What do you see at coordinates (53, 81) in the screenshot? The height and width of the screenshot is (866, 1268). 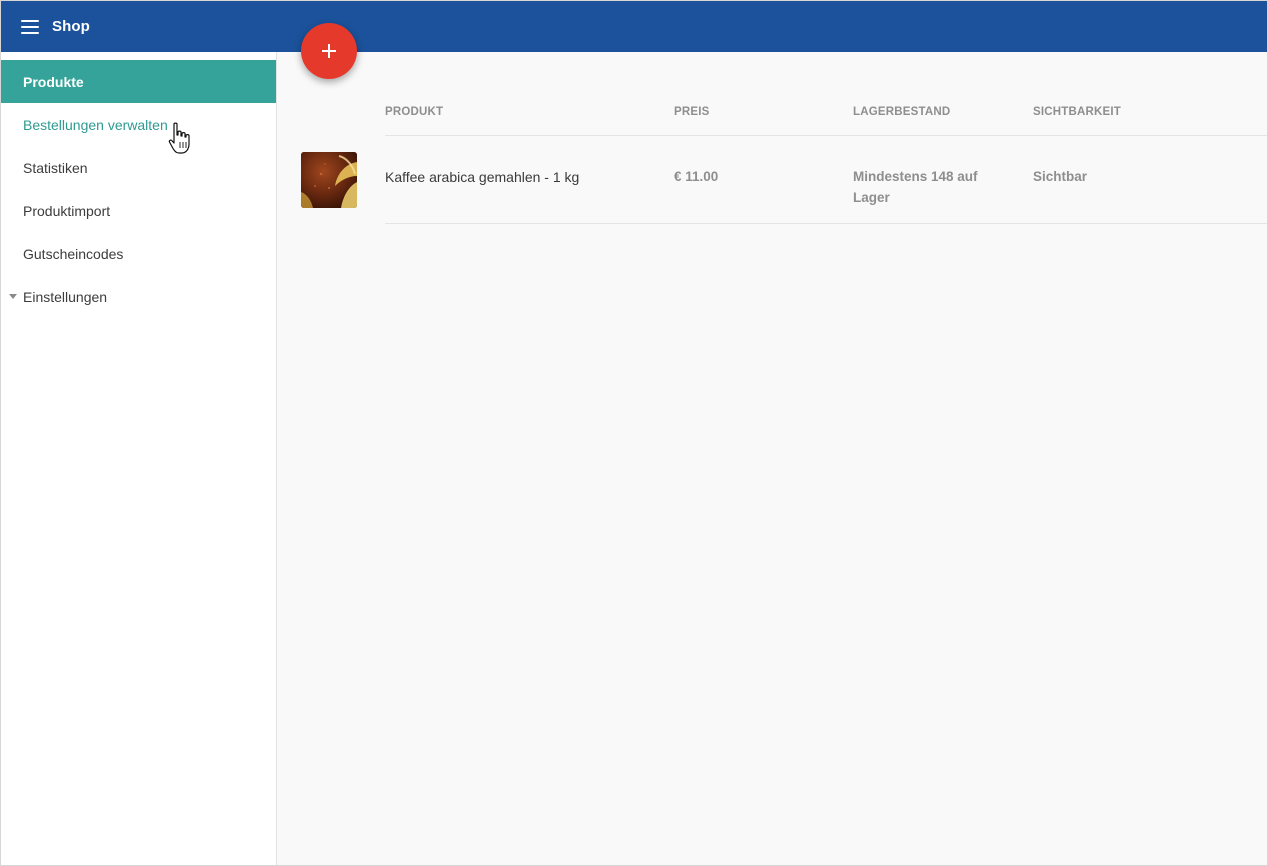 I see `sidebar-item-label: Produkte` at bounding box center [53, 81].